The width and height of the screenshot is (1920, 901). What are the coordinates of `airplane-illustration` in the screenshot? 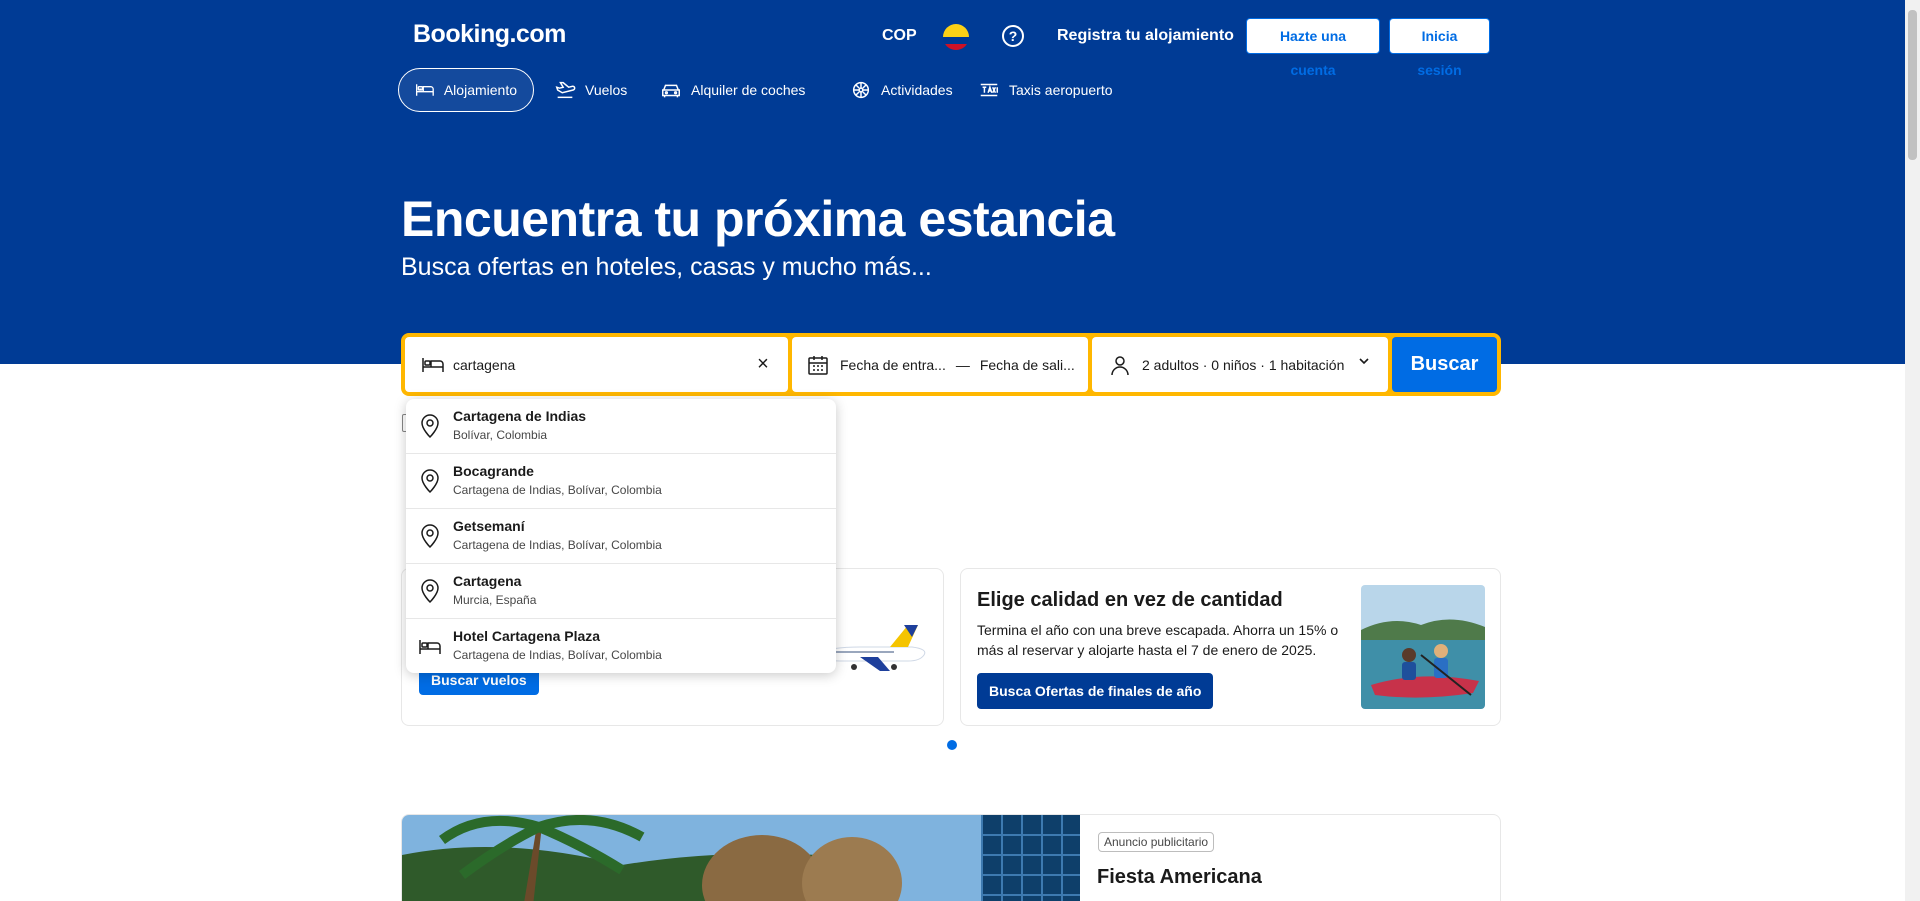 It's located at (873, 648).